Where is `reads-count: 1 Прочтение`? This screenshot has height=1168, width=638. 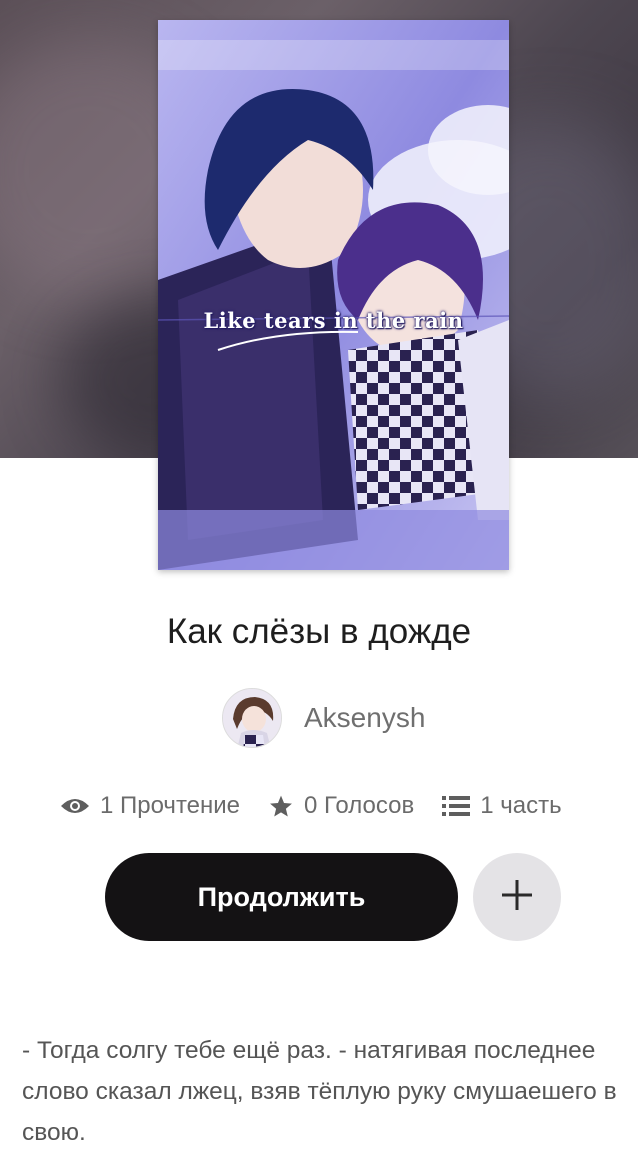
reads-count: 1 Прочтение is located at coordinates (170, 805).